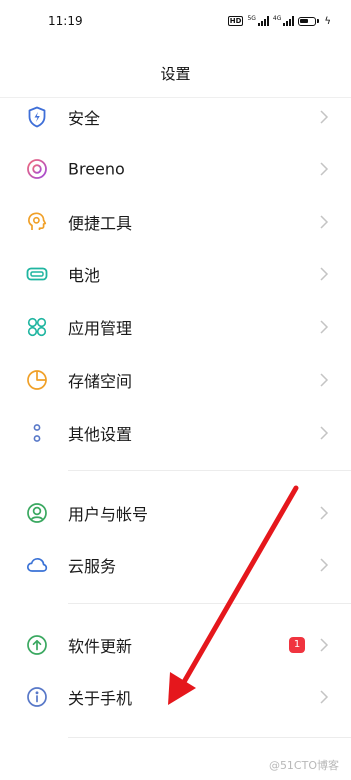 Image resolution: width=351 pixels, height=780 pixels. I want to click on settings-item-label: 电池, so click(84, 275).